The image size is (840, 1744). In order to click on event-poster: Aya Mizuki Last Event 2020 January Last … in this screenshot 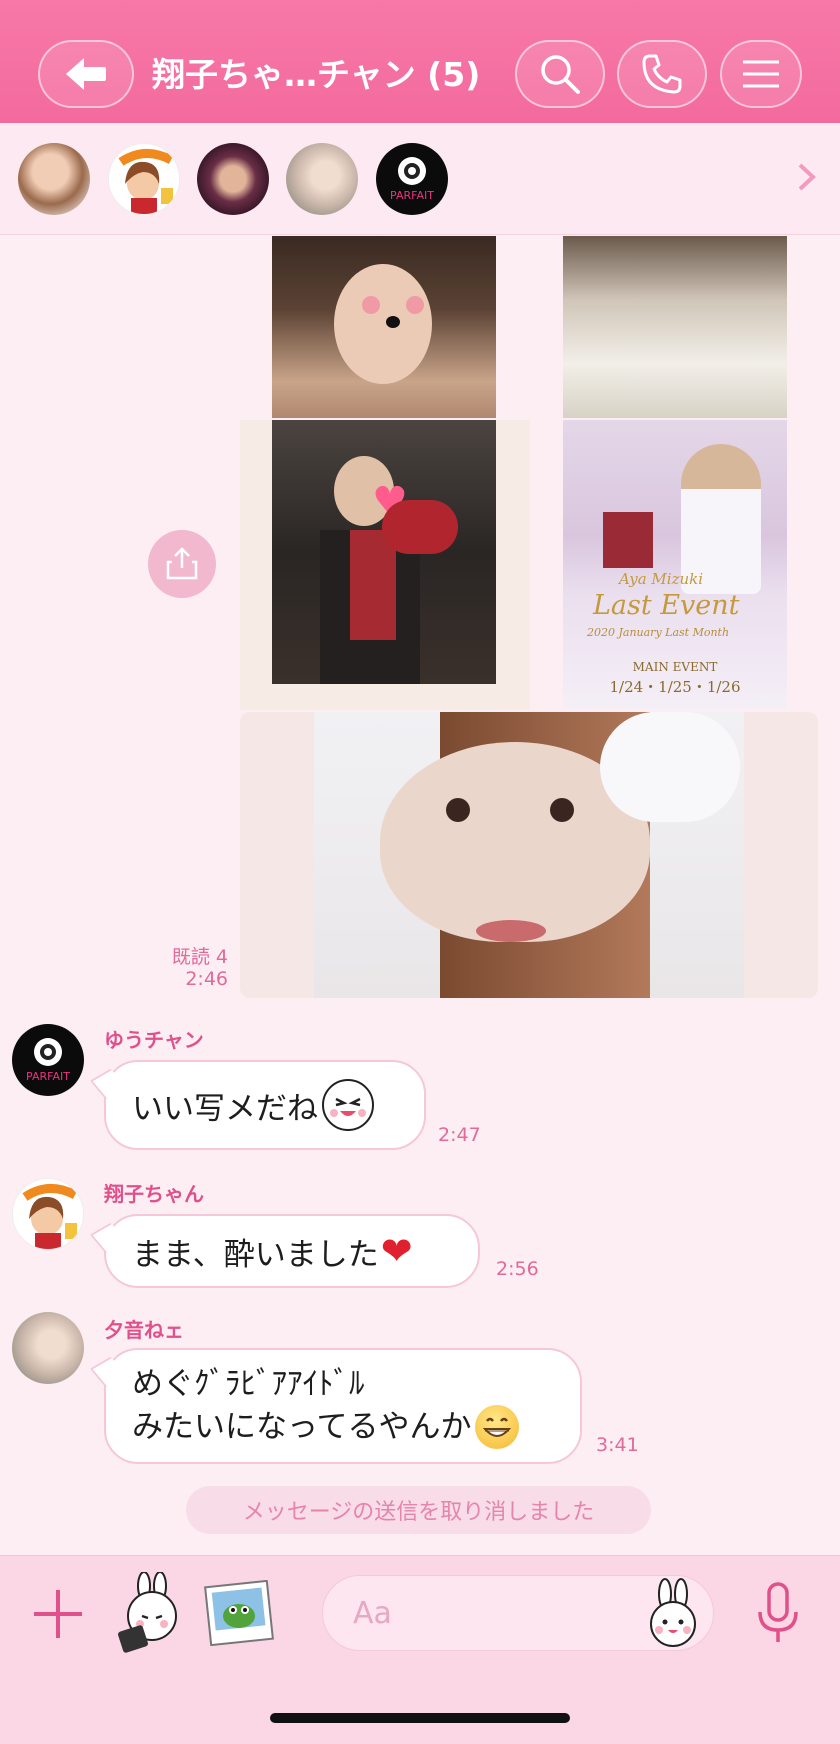, I will do `click(675, 565)`.